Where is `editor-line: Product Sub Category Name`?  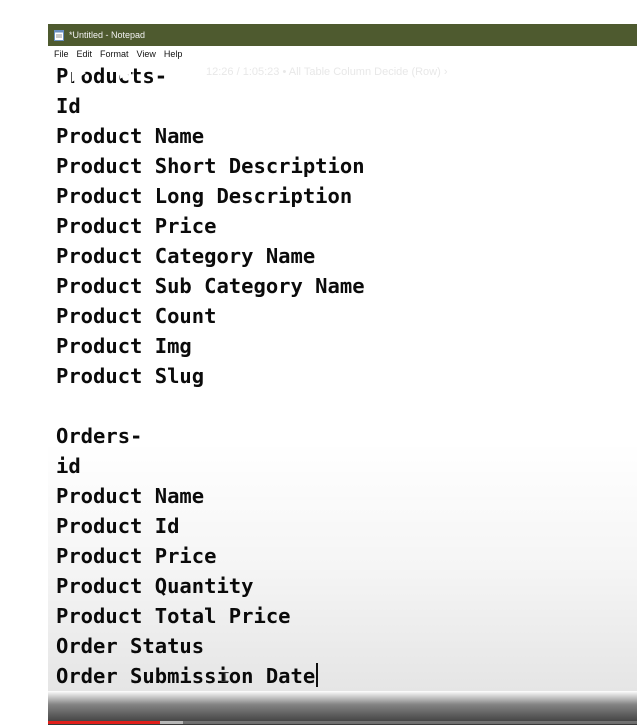
editor-line: Product Sub Category Name is located at coordinates (210, 286).